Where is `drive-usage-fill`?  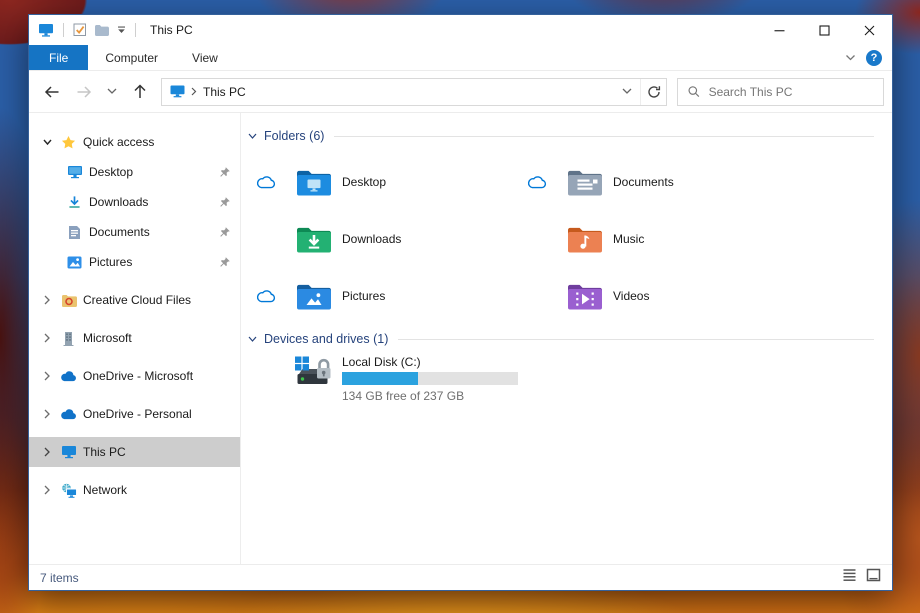 drive-usage-fill is located at coordinates (380, 378).